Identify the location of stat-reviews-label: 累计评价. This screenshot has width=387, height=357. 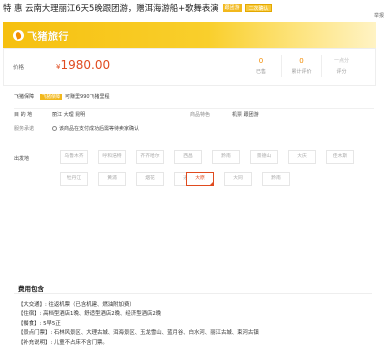
(301, 72).